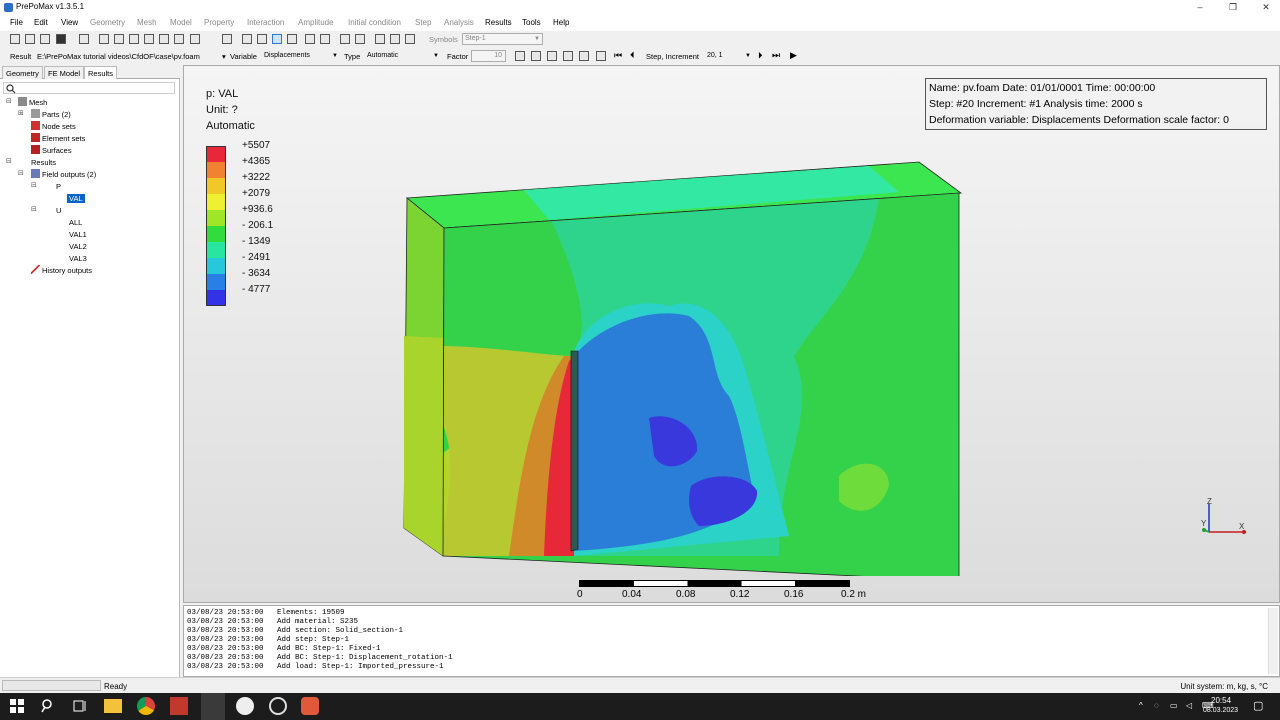 The width and height of the screenshot is (1280, 720). Describe the element at coordinates (1273, 641) in the screenshot. I see `console-scrollbar` at that location.